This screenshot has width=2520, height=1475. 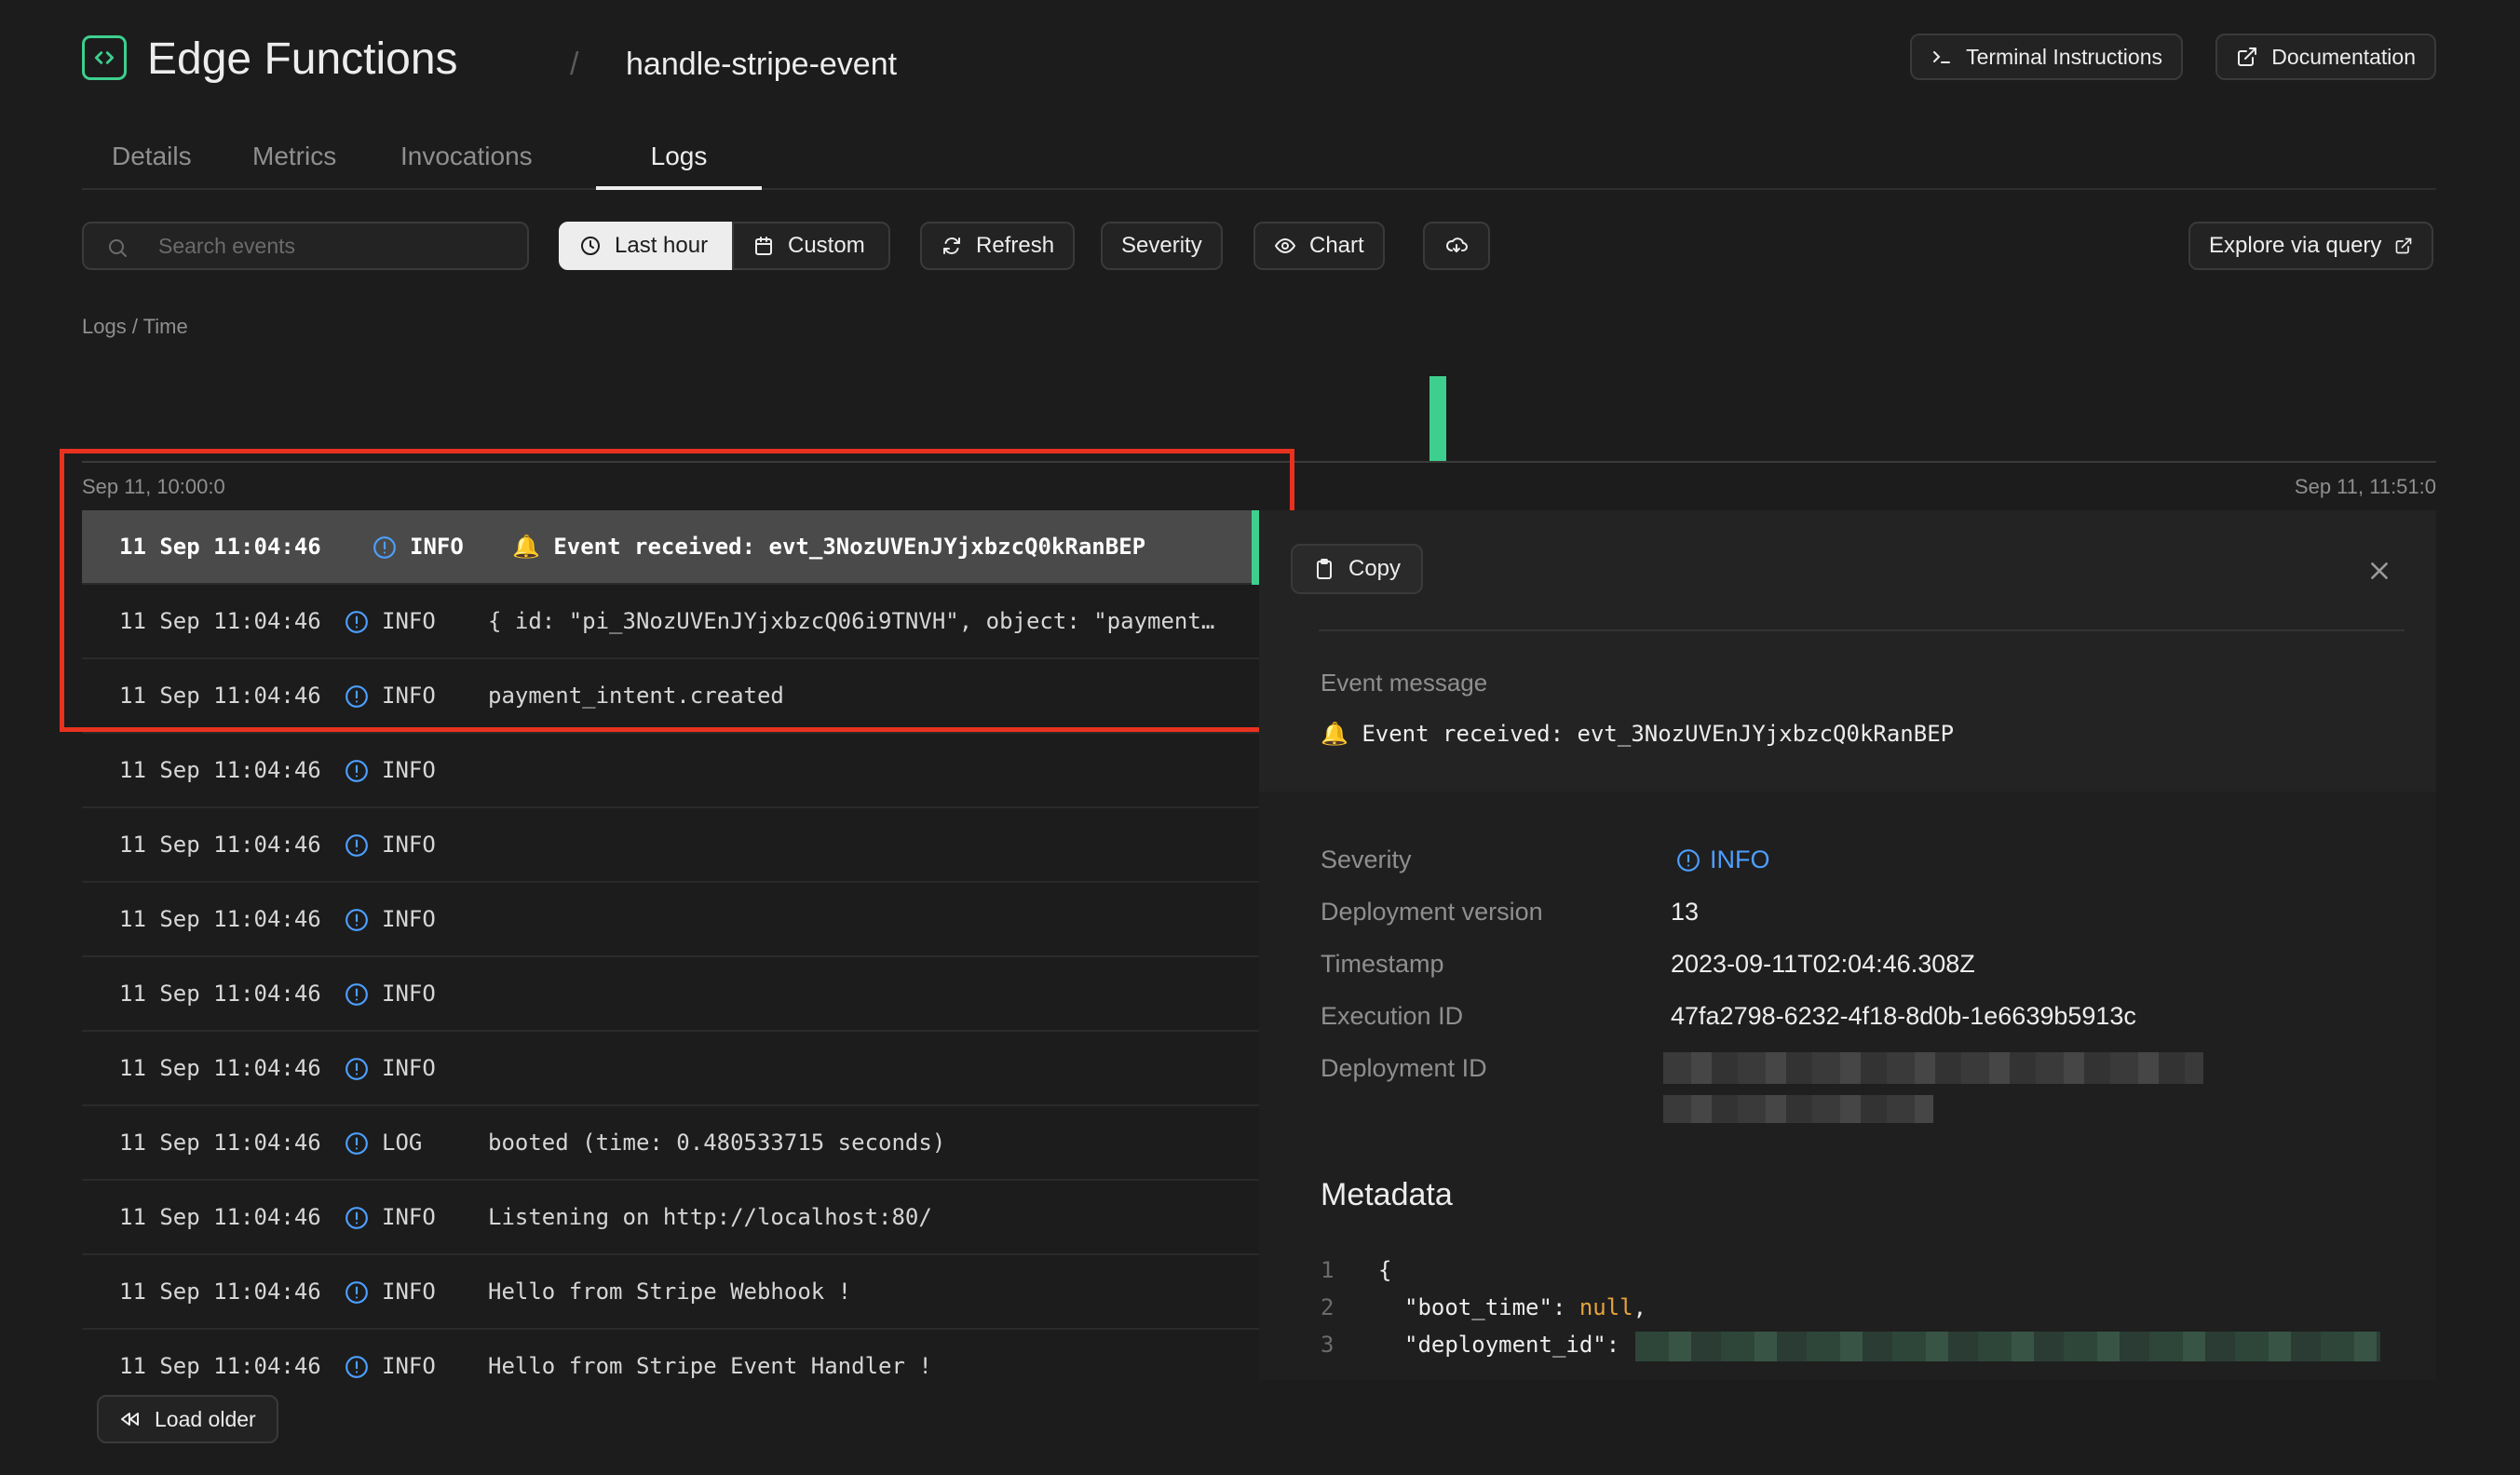 I want to click on execution-id-label: Execution ID, so click(x=1392, y=1016).